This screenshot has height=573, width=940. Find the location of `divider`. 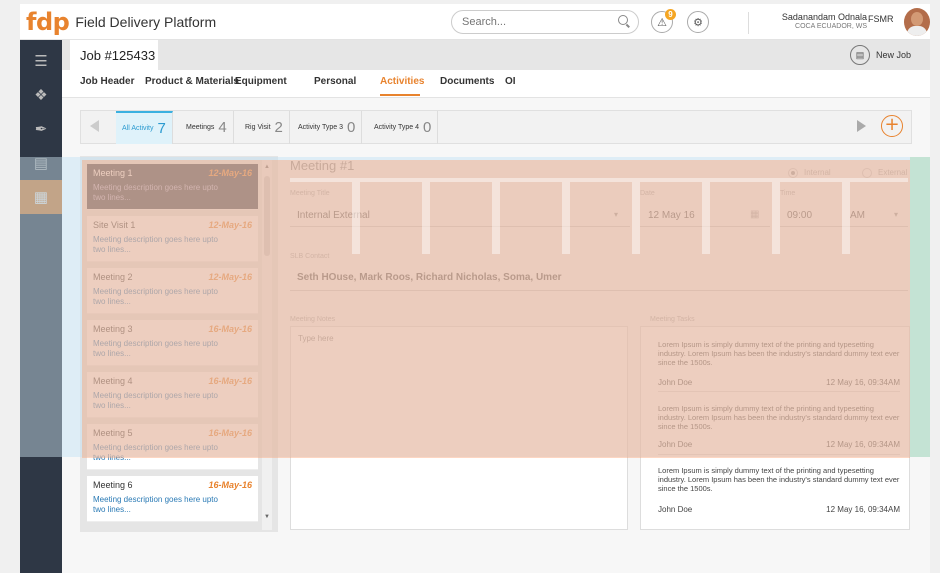

divider is located at coordinates (748, 23).